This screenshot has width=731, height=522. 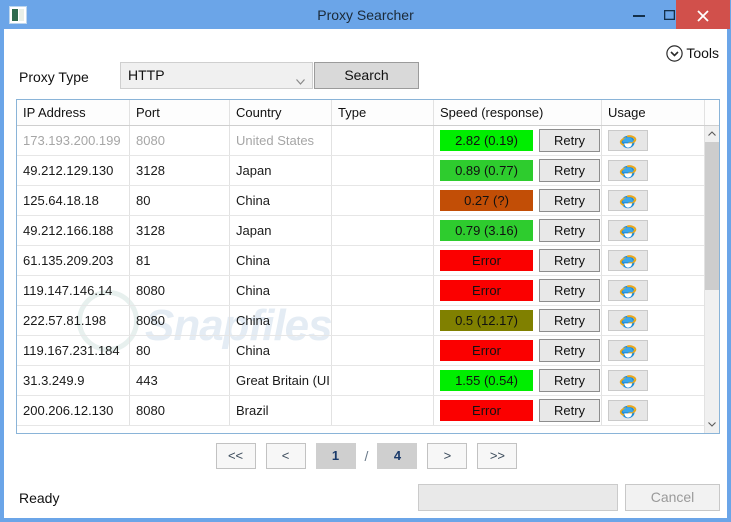 I want to click on page-current: 1, so click(x=335, y=456).